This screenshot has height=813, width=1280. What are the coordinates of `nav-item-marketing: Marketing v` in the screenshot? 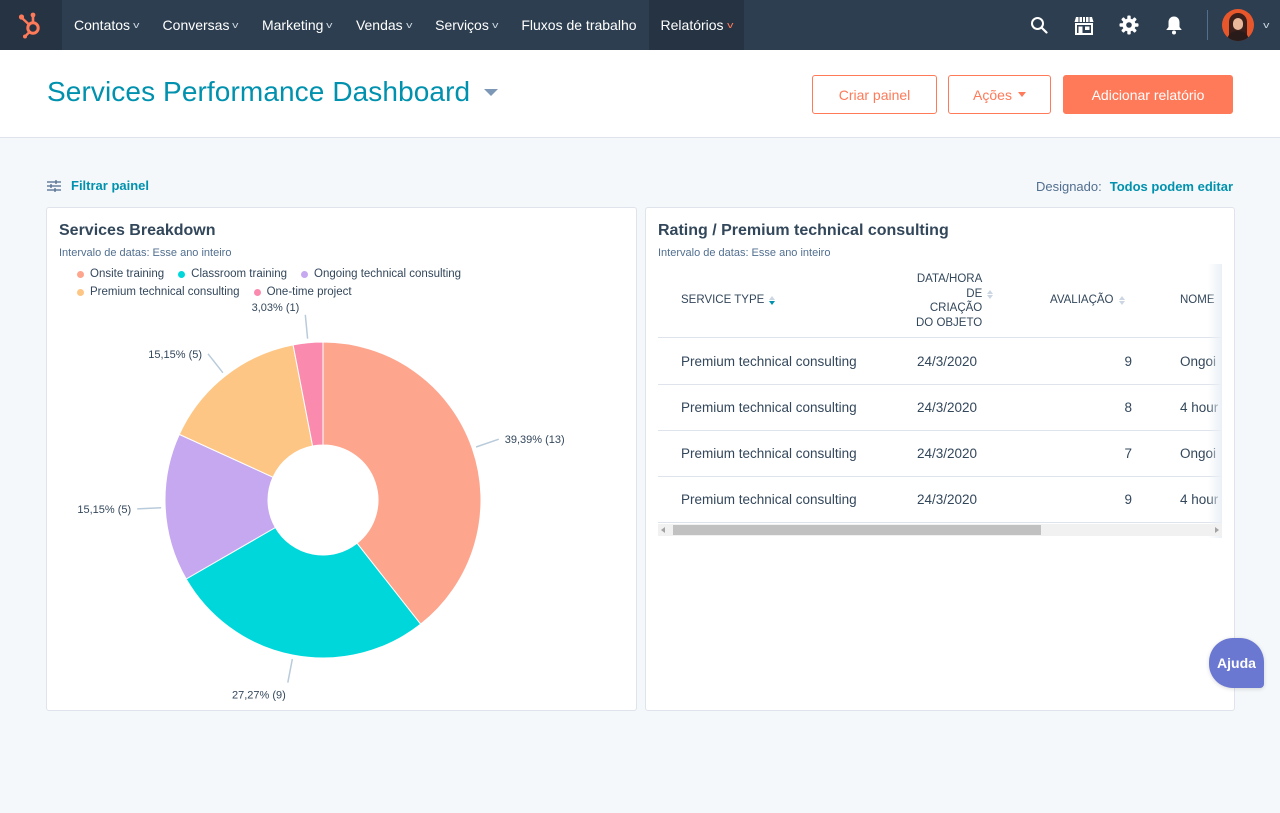 It's located at (297, 25).